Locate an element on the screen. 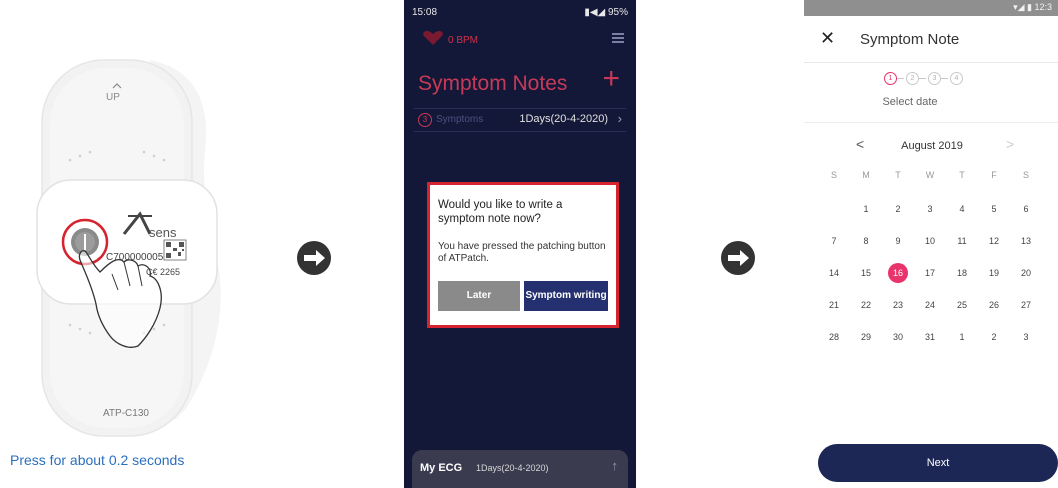  calendar-day: 24 is located at coordinates (930, 305).